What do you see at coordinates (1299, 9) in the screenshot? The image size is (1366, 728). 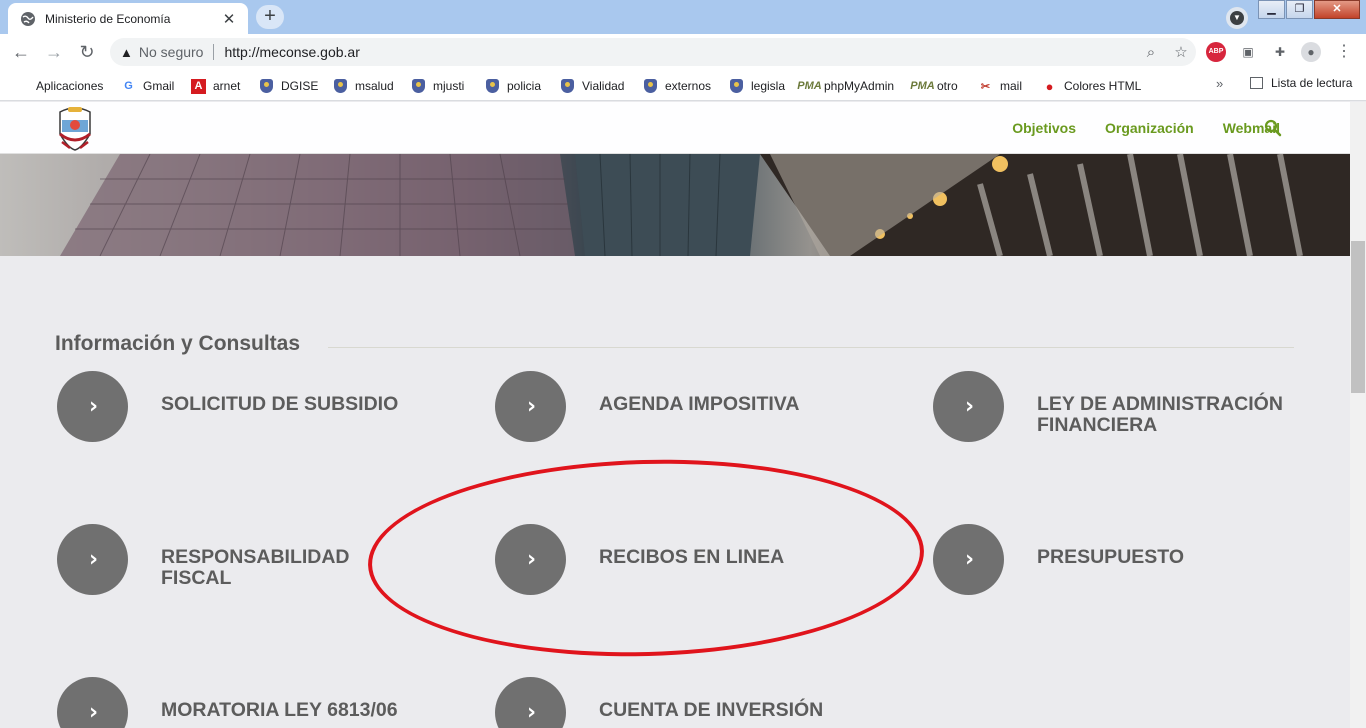 I see `maximize-button: ❐` at bounding box center [1299, 9].